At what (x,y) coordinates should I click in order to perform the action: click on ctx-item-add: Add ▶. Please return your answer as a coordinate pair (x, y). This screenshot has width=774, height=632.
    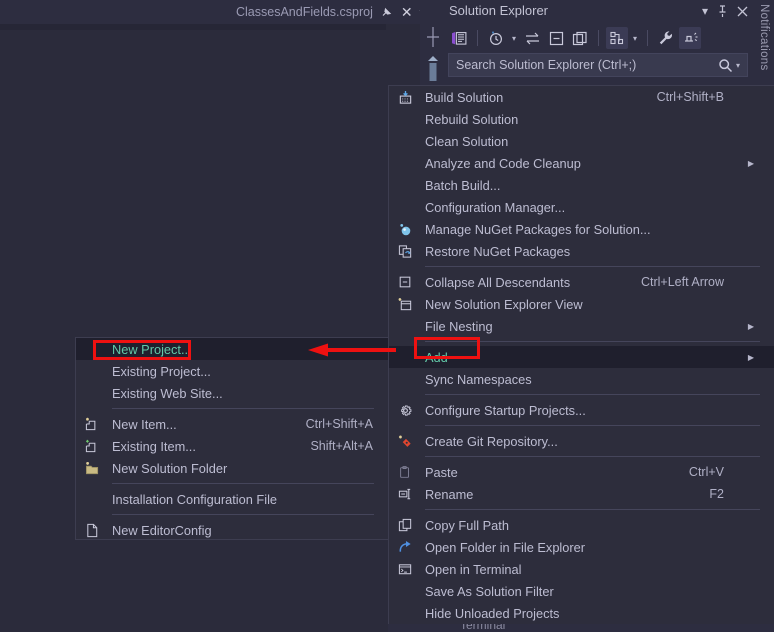
    Looking at the image, I should click on (581, 357).